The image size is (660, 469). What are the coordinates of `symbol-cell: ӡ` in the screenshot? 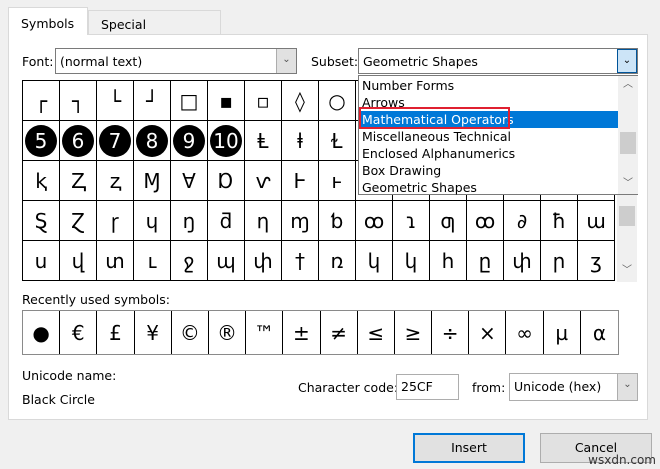 It's located at (596, 261).